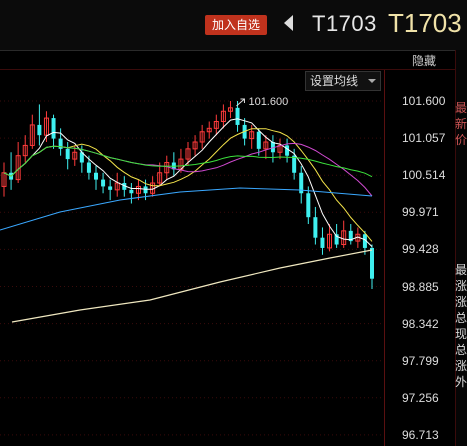  I want to click on set-moving-average-label: 设置均线, so click(334, 81).